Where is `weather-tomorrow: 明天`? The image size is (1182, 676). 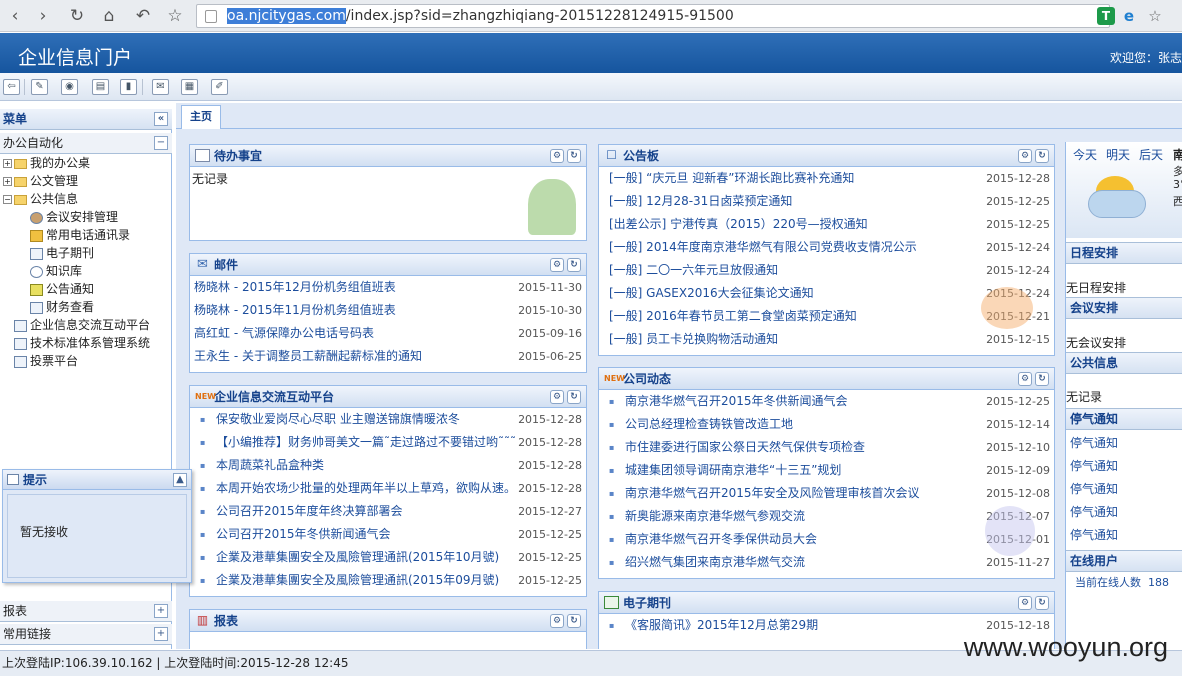 weather-tomorrow: 明天 is located at coordinates (1118, 154).